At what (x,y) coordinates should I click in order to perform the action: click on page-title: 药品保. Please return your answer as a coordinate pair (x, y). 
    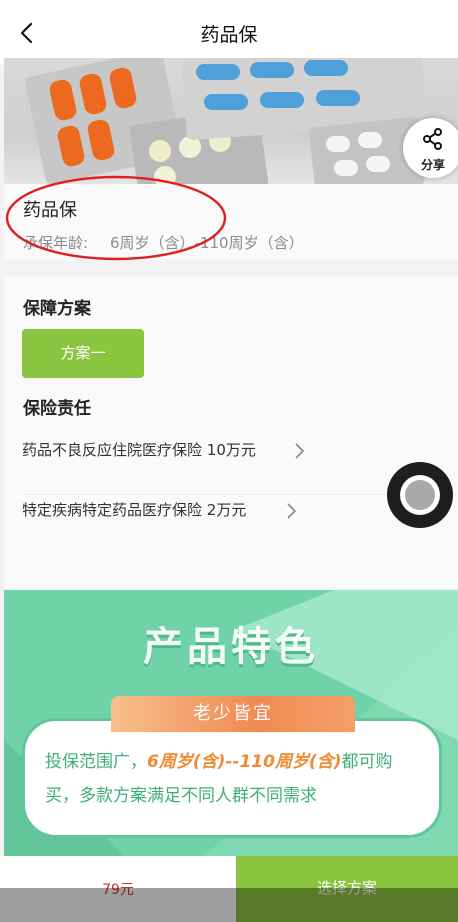
    Looking at the image, I should click on (229, 35).